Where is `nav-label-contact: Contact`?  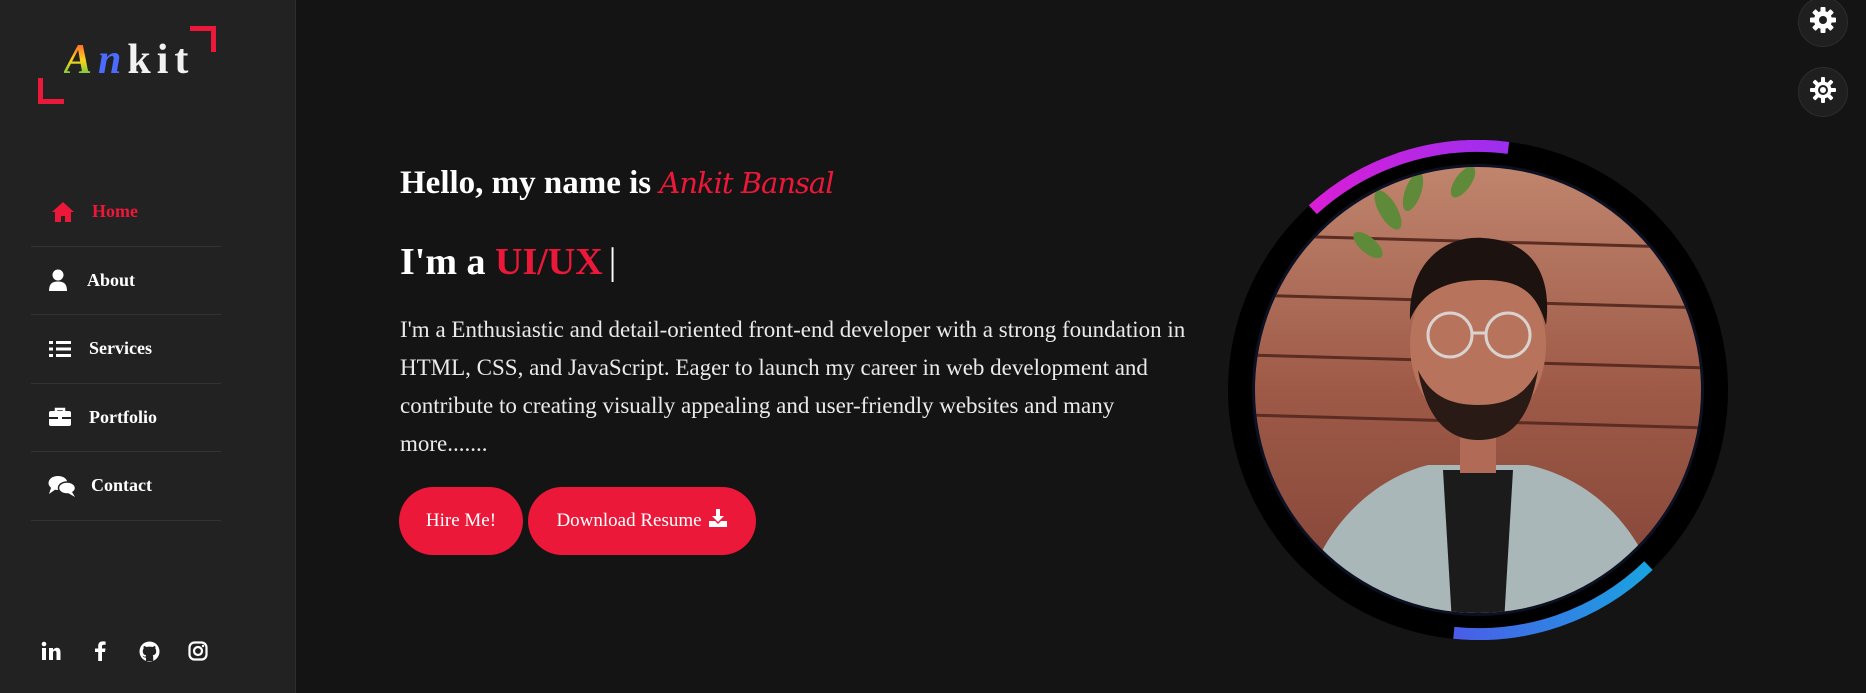
nav-label-contact: Contact is located at coordinates (121, 485).